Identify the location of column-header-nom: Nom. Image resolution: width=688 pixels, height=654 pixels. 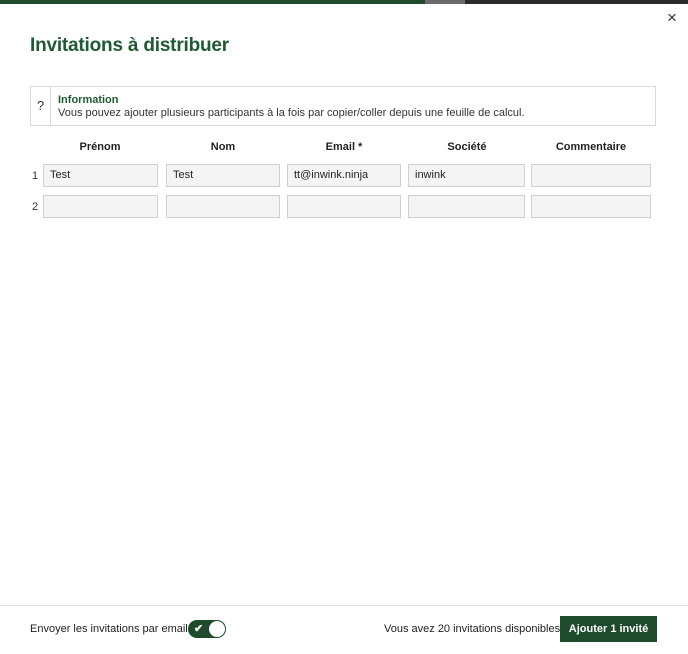
(223, 147).